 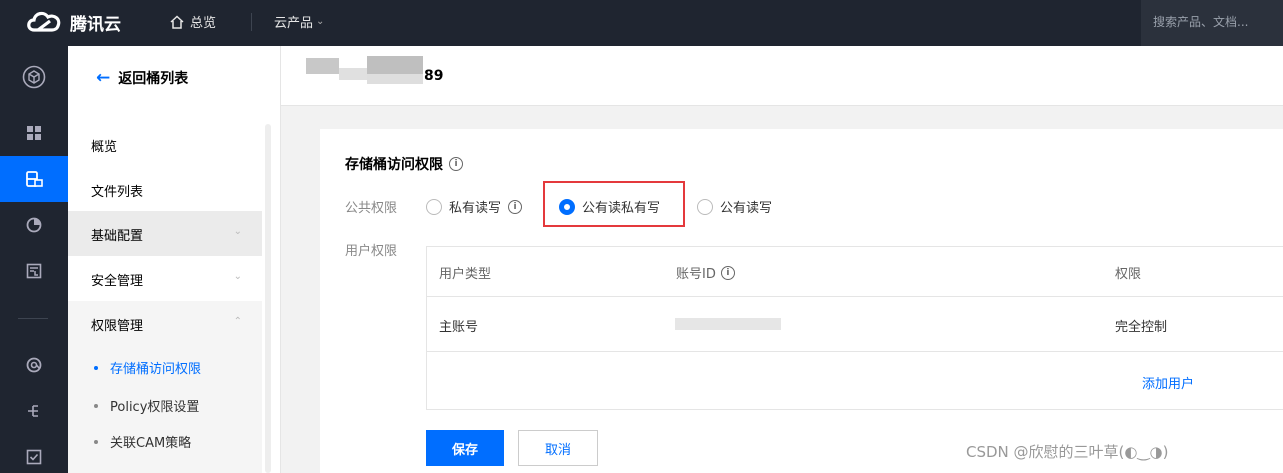 I want to click on table-header: 用户类型 账号ID i 权限, so click(x=855, y=272).